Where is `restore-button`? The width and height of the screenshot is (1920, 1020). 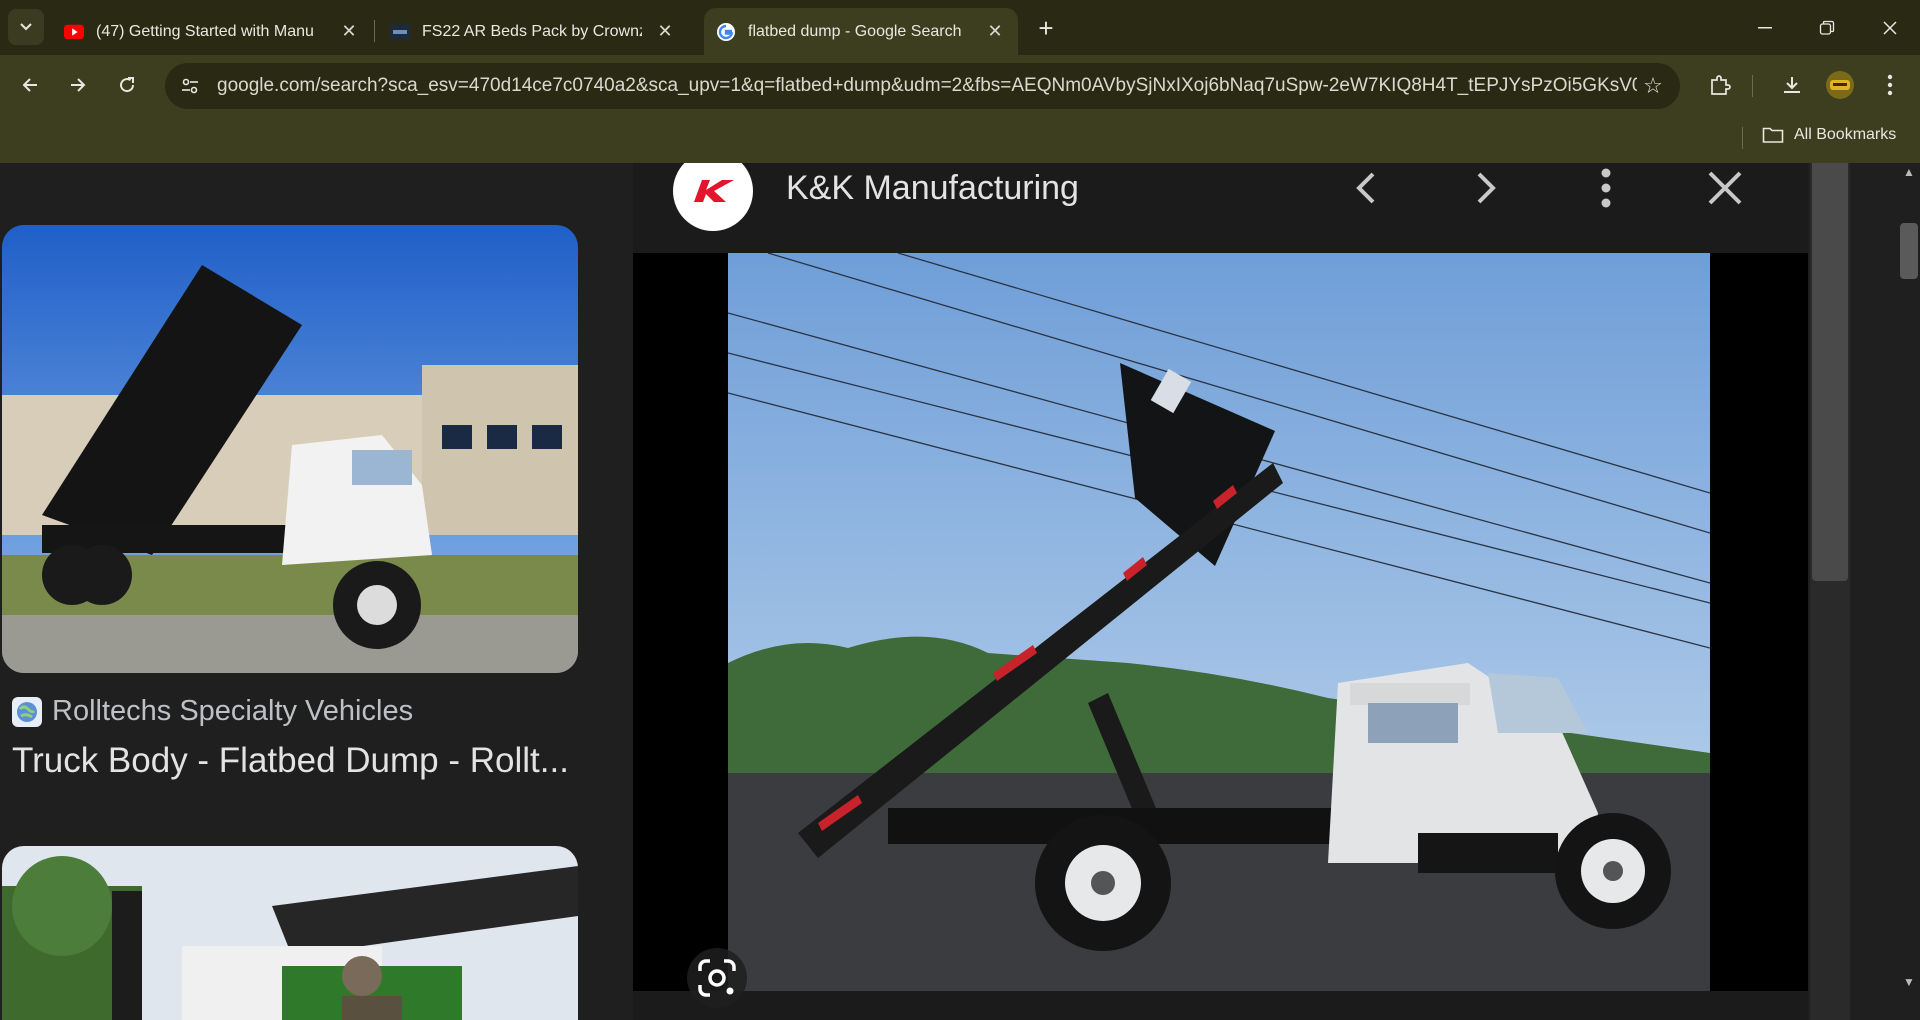 restore-button is located at coordinates (1827, 28).